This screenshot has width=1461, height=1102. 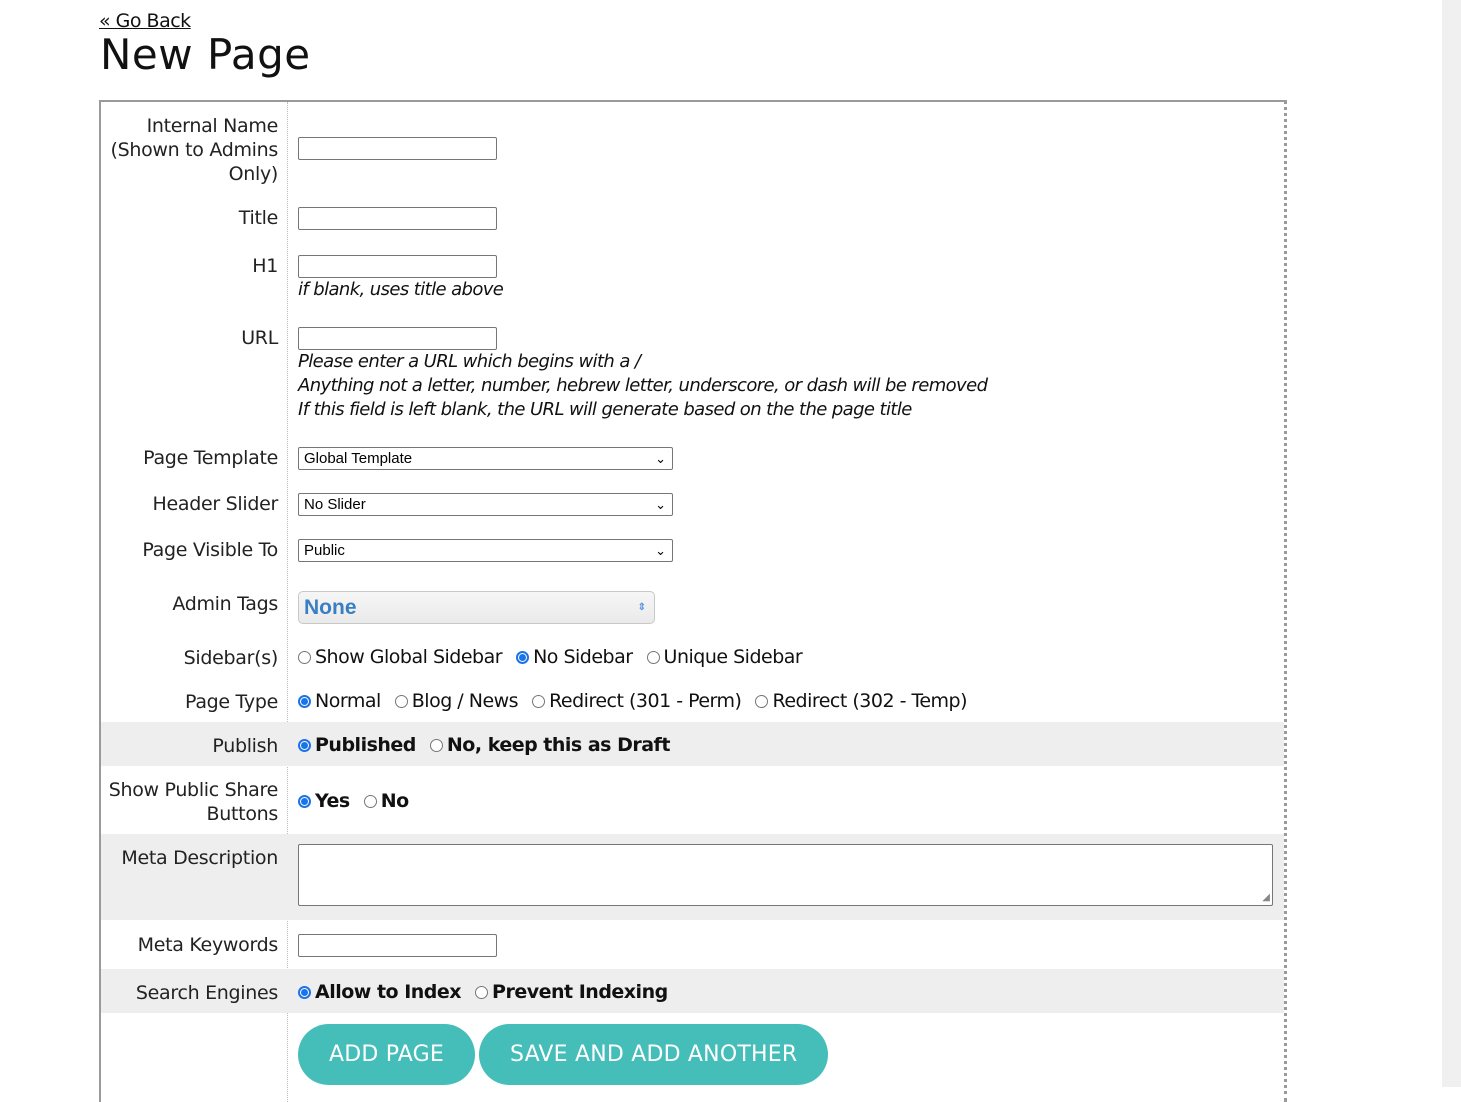 I want to click on resize-grip-icon: ◢, so click(x=1266, y=897).